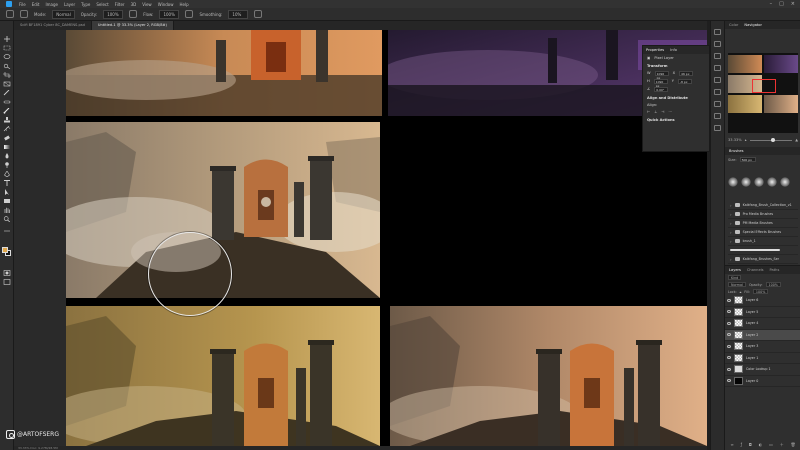 The width and height of the screenshot is (800, 450). I want to click on angle-field: 0.00°, so click(661, 89).